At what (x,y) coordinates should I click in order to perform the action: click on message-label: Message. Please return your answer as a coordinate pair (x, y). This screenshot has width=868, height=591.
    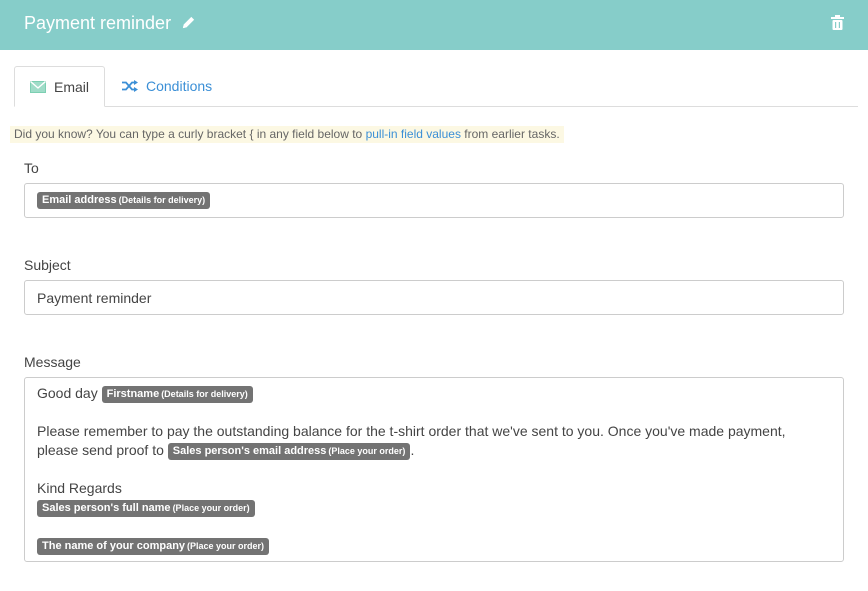
    Looking at the image, I should click on (52, 362).